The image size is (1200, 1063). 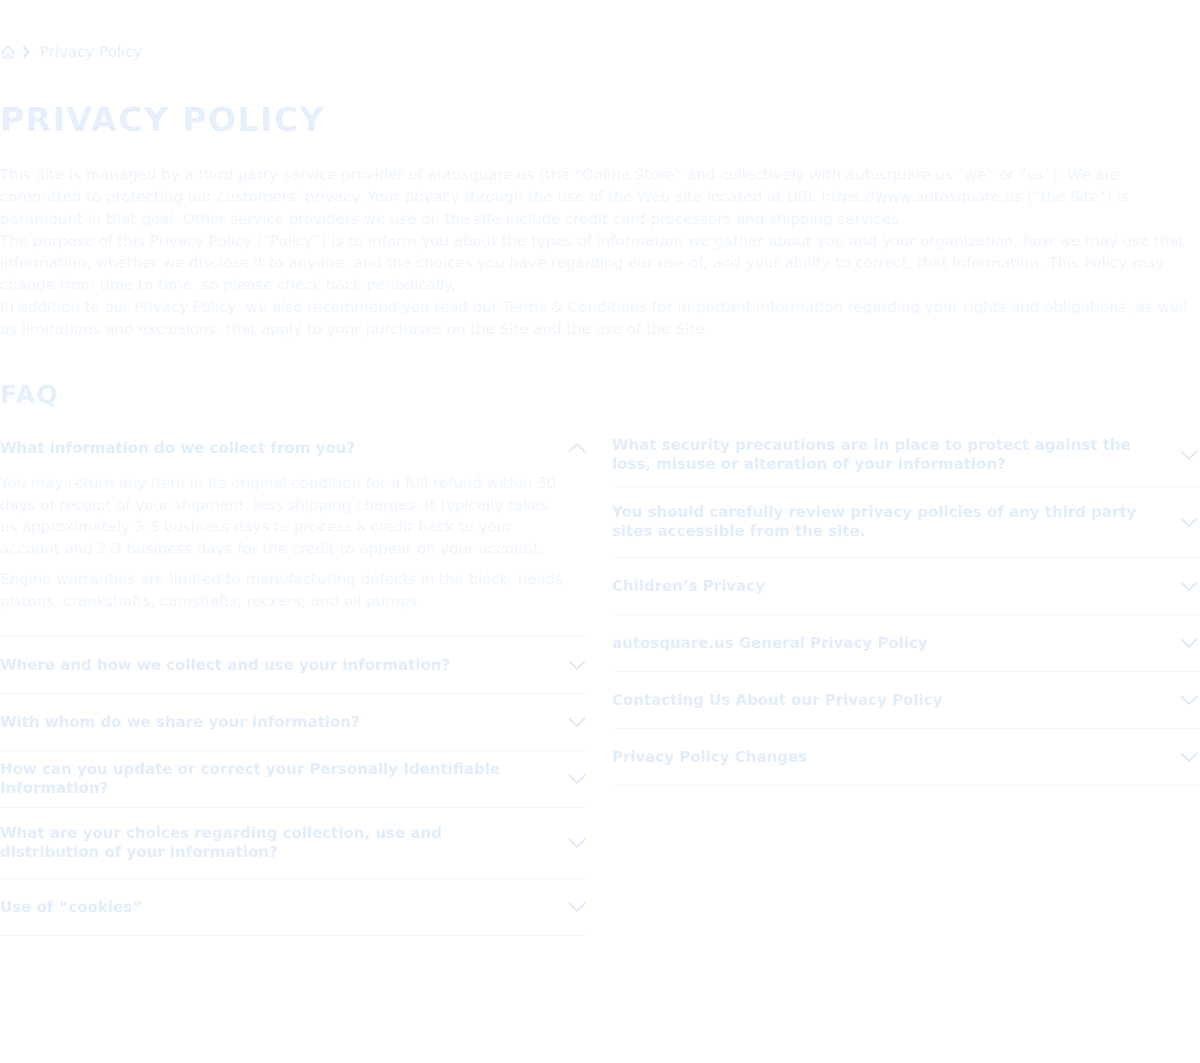 What do you see at coordinates (710, 756) in the screenshot?
I see `faq-question-text: Privacy Policy Changes` at bounding box center [710, 756].